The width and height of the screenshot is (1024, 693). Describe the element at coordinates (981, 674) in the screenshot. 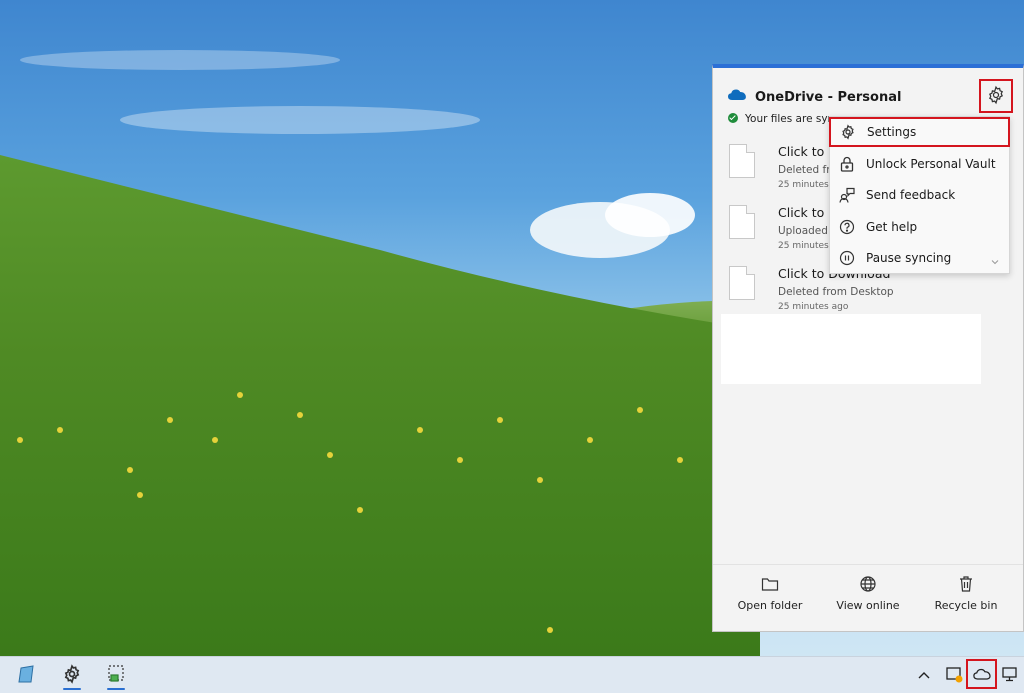

I see `highlight-box-tray-onedrive` at that location.